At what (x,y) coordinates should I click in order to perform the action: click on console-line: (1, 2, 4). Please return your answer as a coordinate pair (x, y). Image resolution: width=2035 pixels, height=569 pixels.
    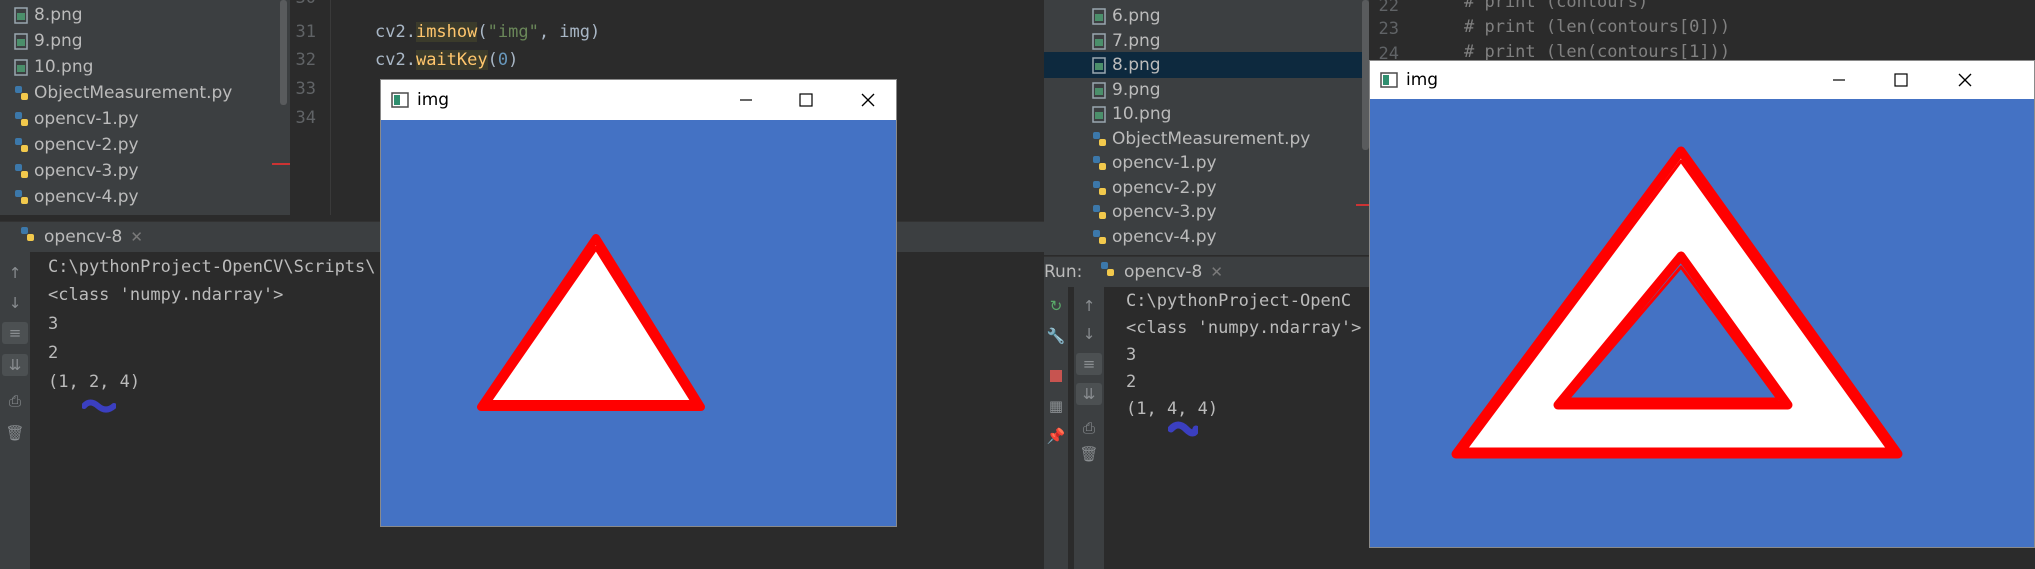
    Looking at the image, I should click on (94, 382).